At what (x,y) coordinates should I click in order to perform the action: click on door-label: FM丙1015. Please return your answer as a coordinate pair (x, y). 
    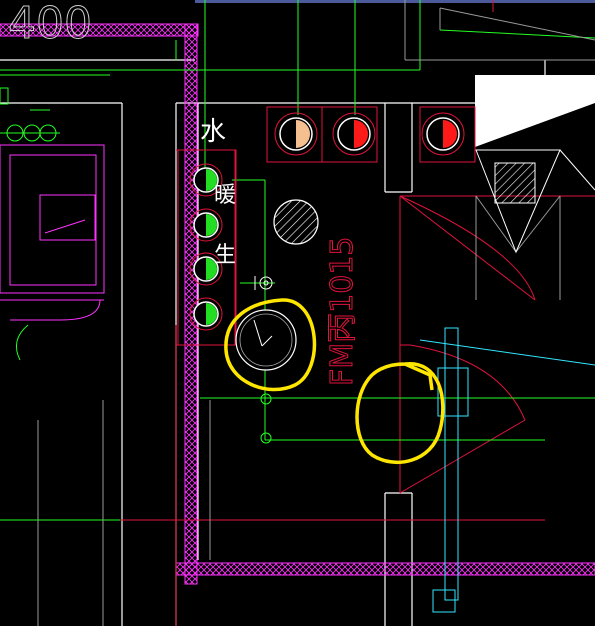
    Looking at the image, I should click on (342, 312).